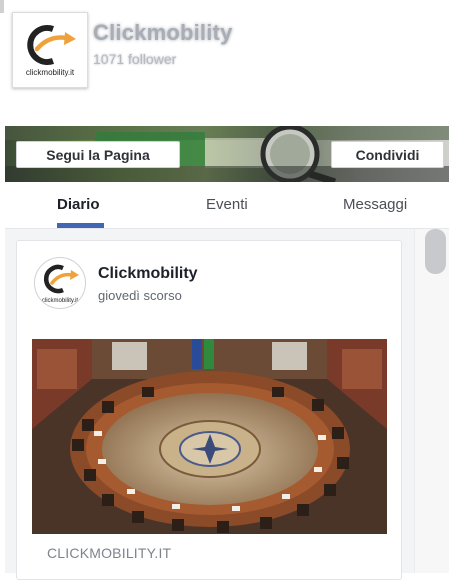 The width and height of the screenshot is (449, 580). What do you see at coordinates (109, 553) in the screenshot?
I see `link-domain: CLICKMOBILITY.IT` at bounding box center [109, 553].